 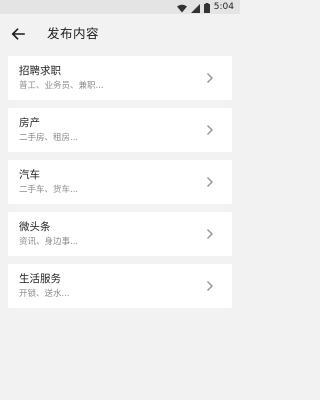 I want to click on status-time: 5:04, so click(x=223, y=7).